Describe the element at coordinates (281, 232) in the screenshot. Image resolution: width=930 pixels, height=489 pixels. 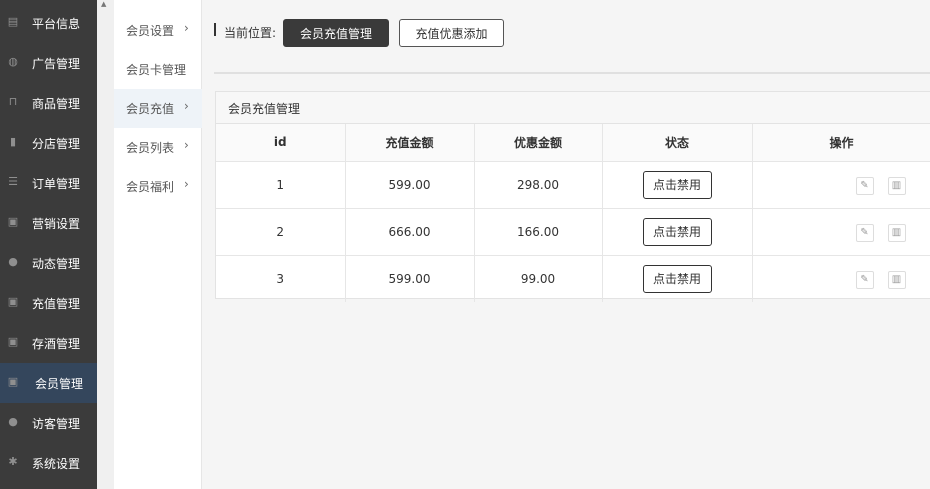
I see `cell-id: 2` at that location.